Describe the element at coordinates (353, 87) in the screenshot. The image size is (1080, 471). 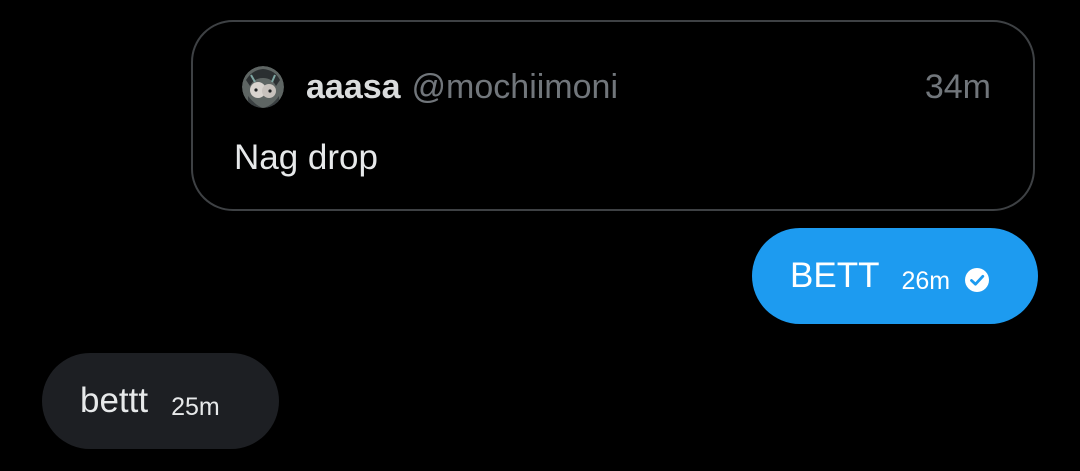
I see `author-name: aaasa` at that location.